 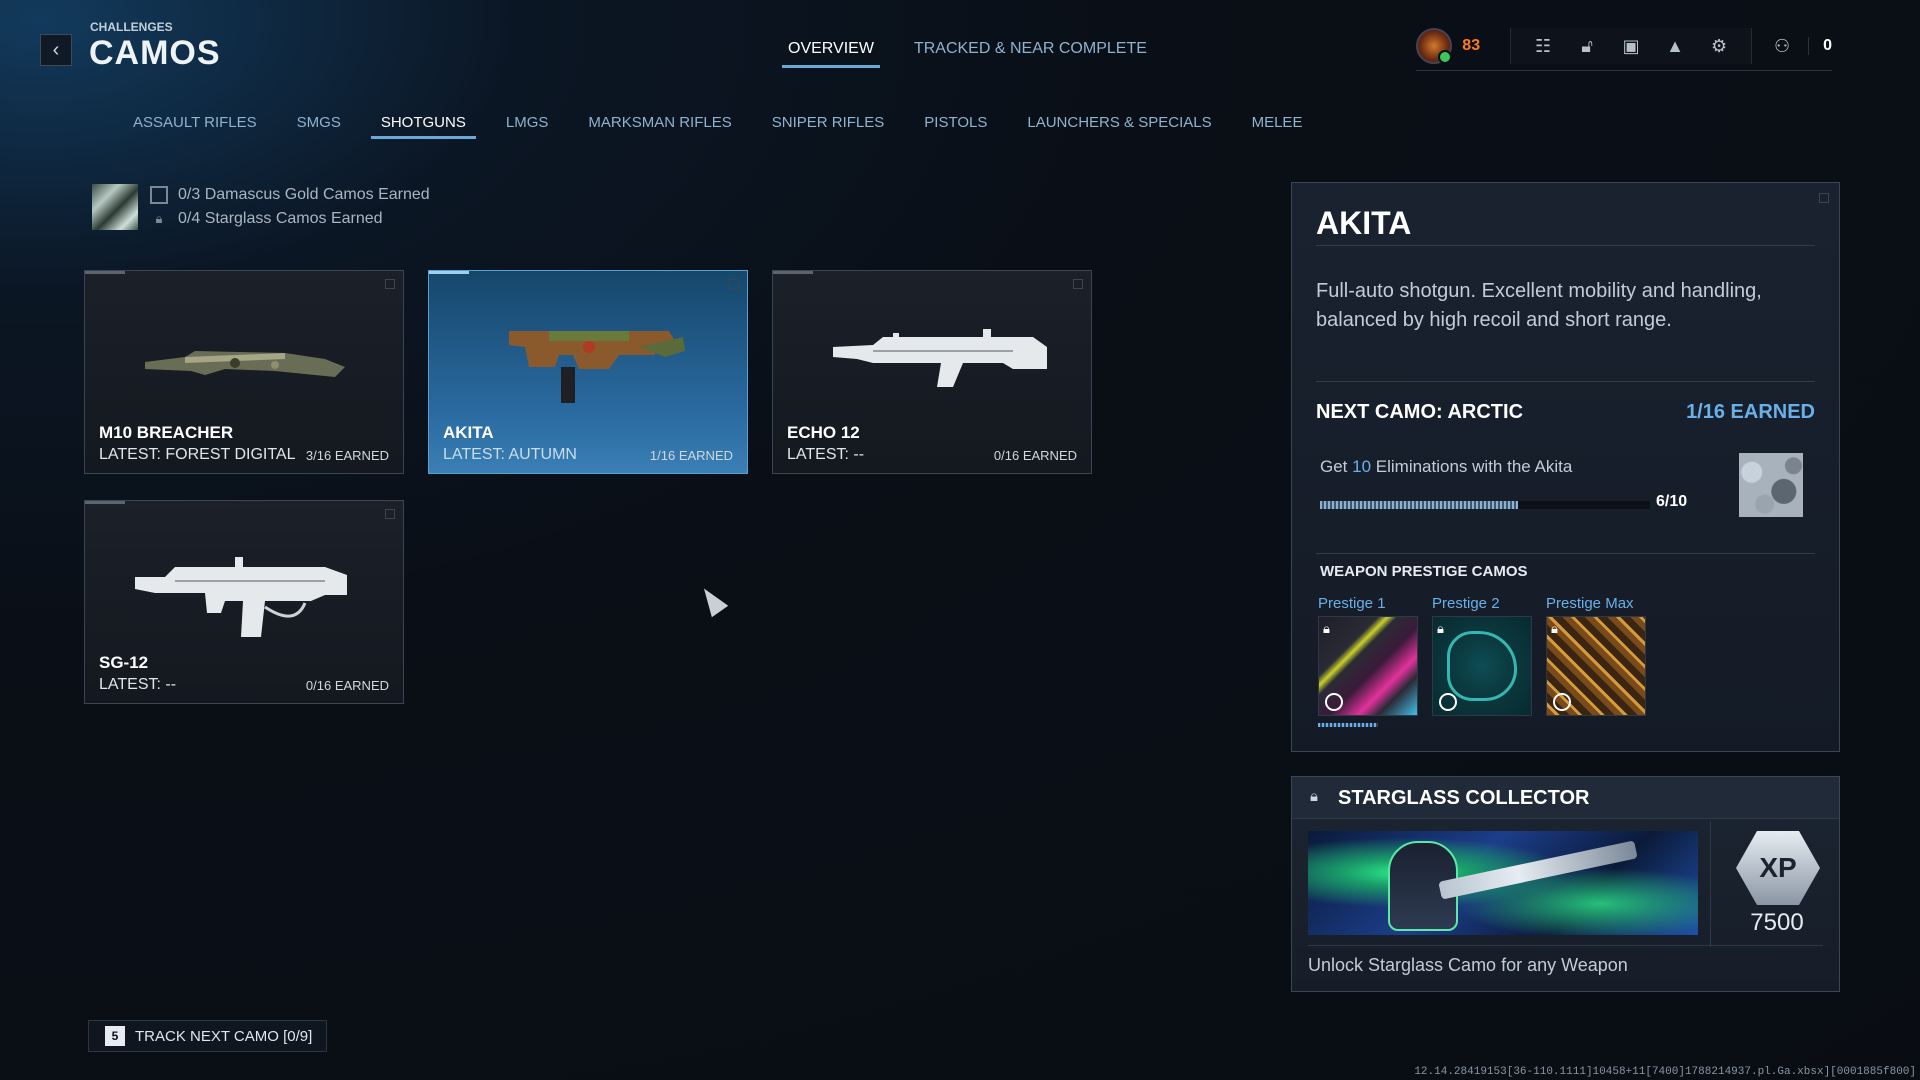 What do you see at coordinates (527, 126) in the screenshot?
I see `tab-lmgs: LMGS` at bounding box center [527, 126].